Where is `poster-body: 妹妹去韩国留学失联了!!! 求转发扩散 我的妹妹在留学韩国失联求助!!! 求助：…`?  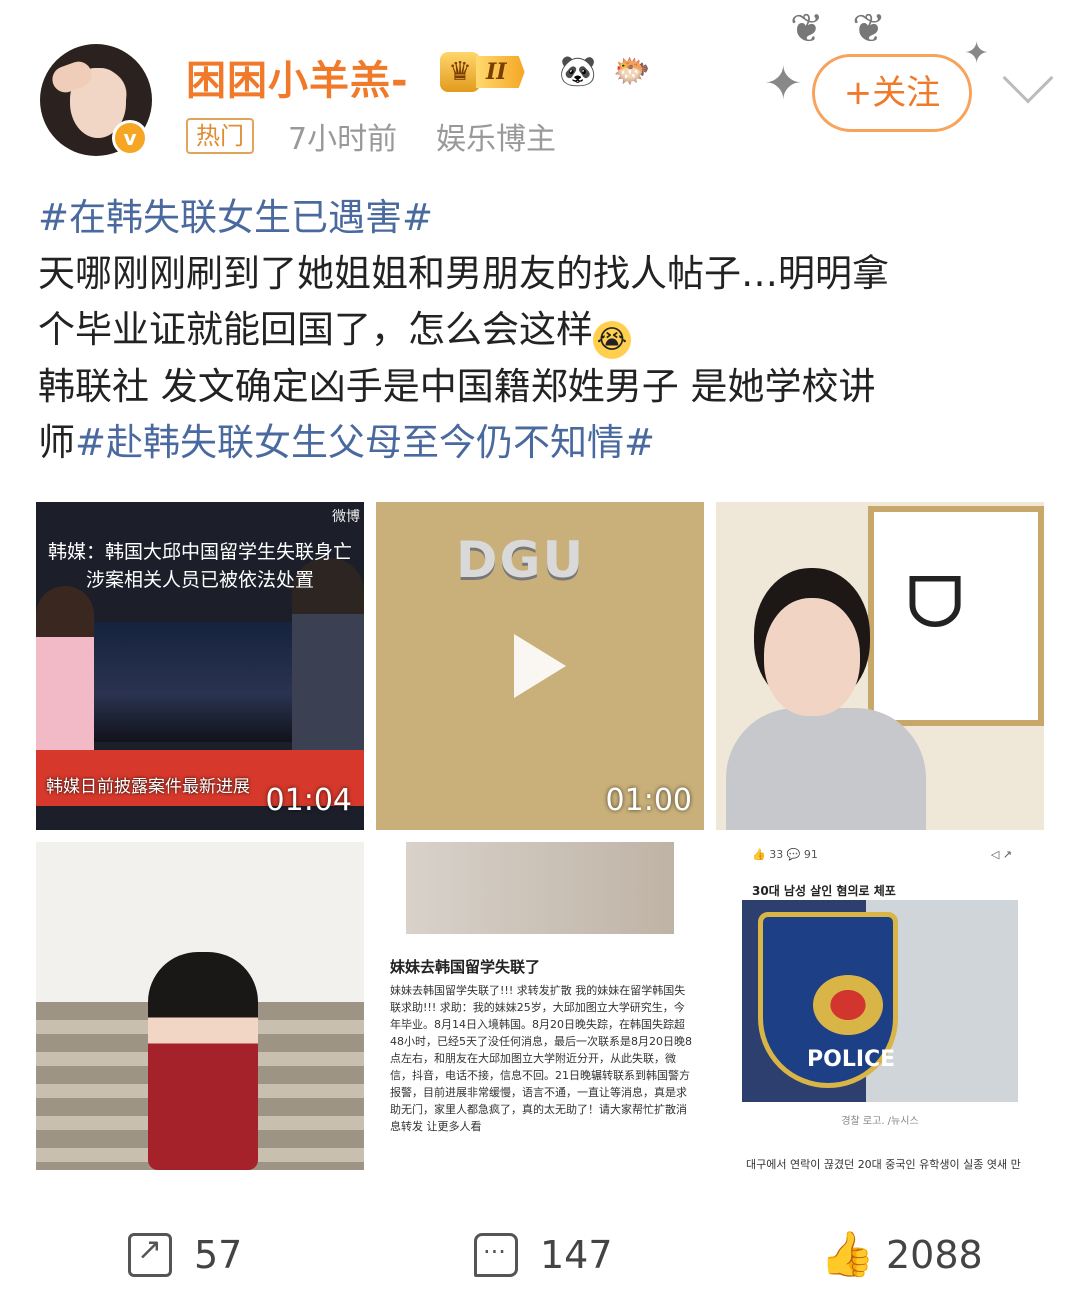
poster-body: 妹妹去韩国留学失联了!!! 求转发扩散 我的妹妹在留学韩国失联求助!!! 求助：… is located at coordinates (541, 1058).